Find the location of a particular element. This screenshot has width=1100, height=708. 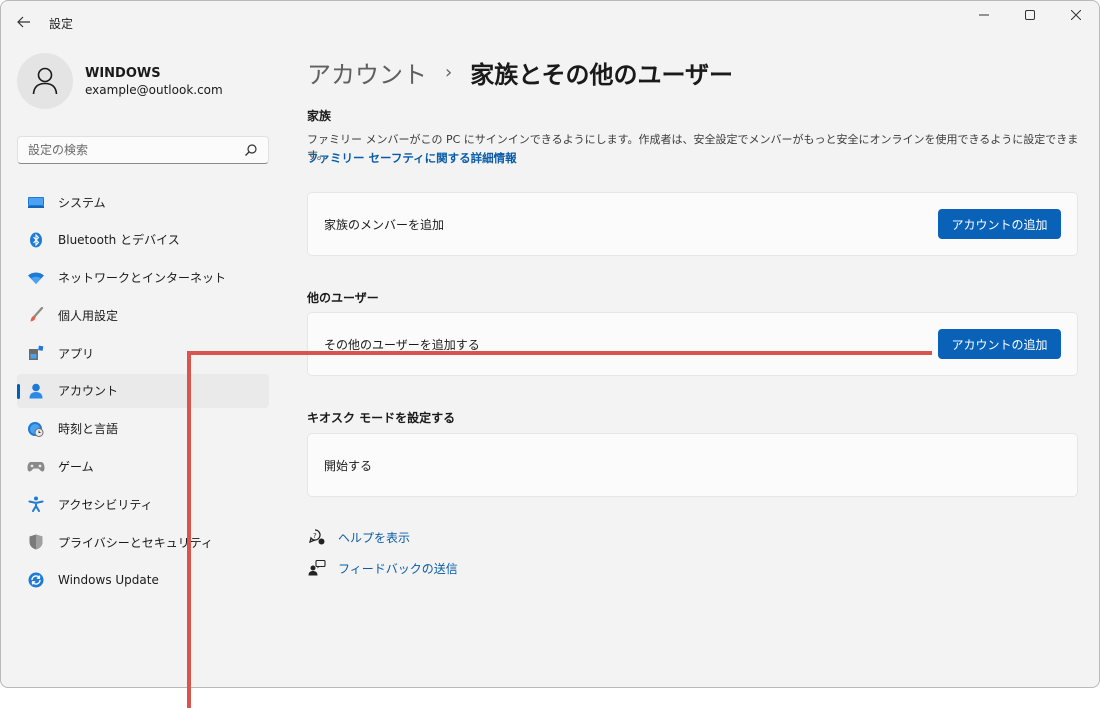

help-icon: ? is located at coordinates (317, 537).